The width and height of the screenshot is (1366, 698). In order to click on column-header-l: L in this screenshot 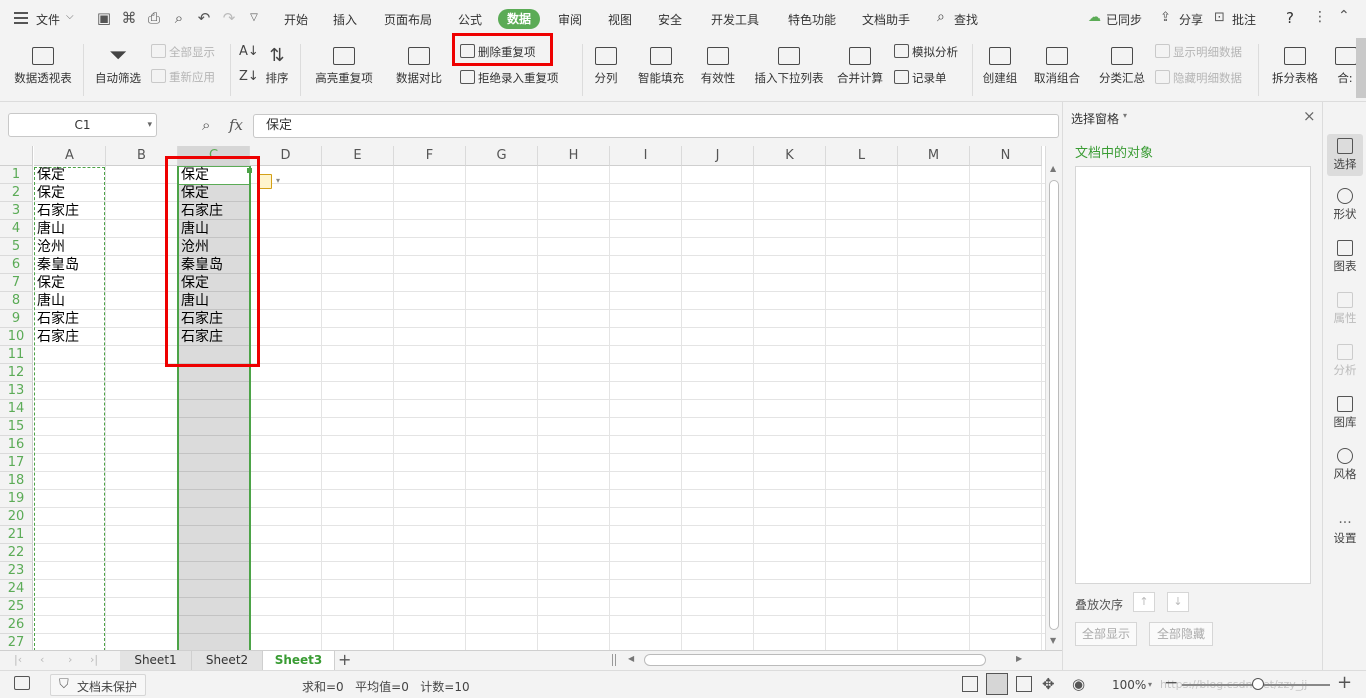, I will do `click(862, 156)`.